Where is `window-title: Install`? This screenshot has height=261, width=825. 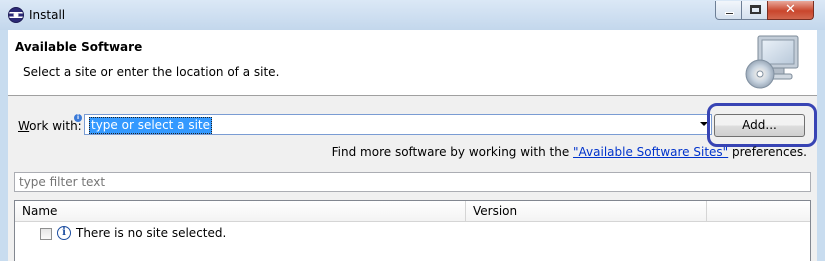
window-title: Install is located at coordinates (47, 15).